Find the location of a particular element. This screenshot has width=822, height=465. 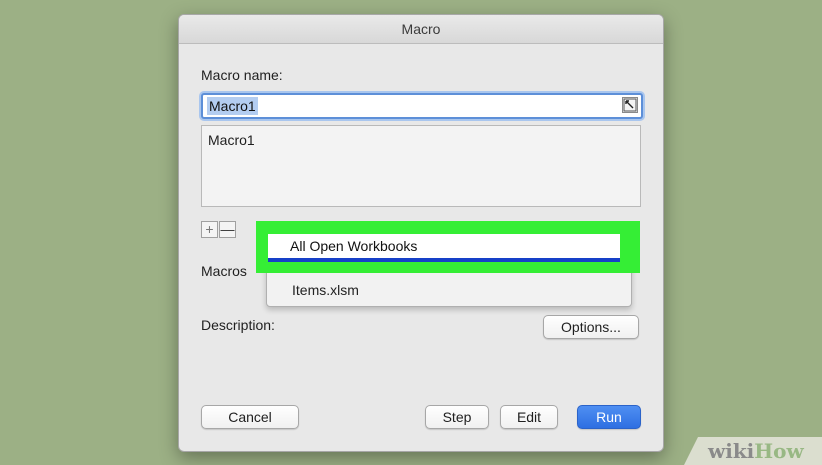

list-item: Macro1 is located at coordinates (231, 140).